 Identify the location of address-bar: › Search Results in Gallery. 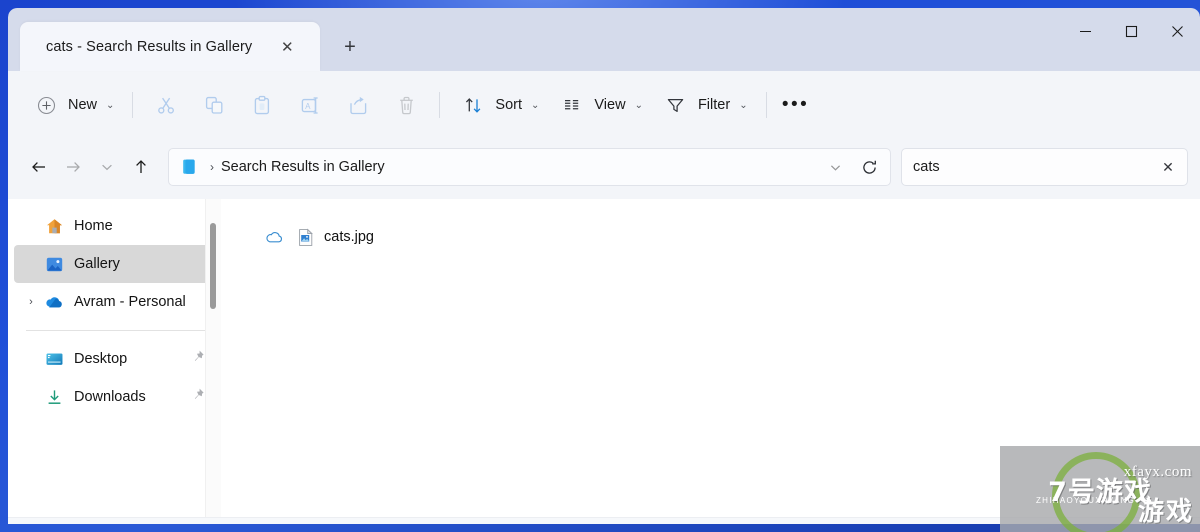
(529, 167).